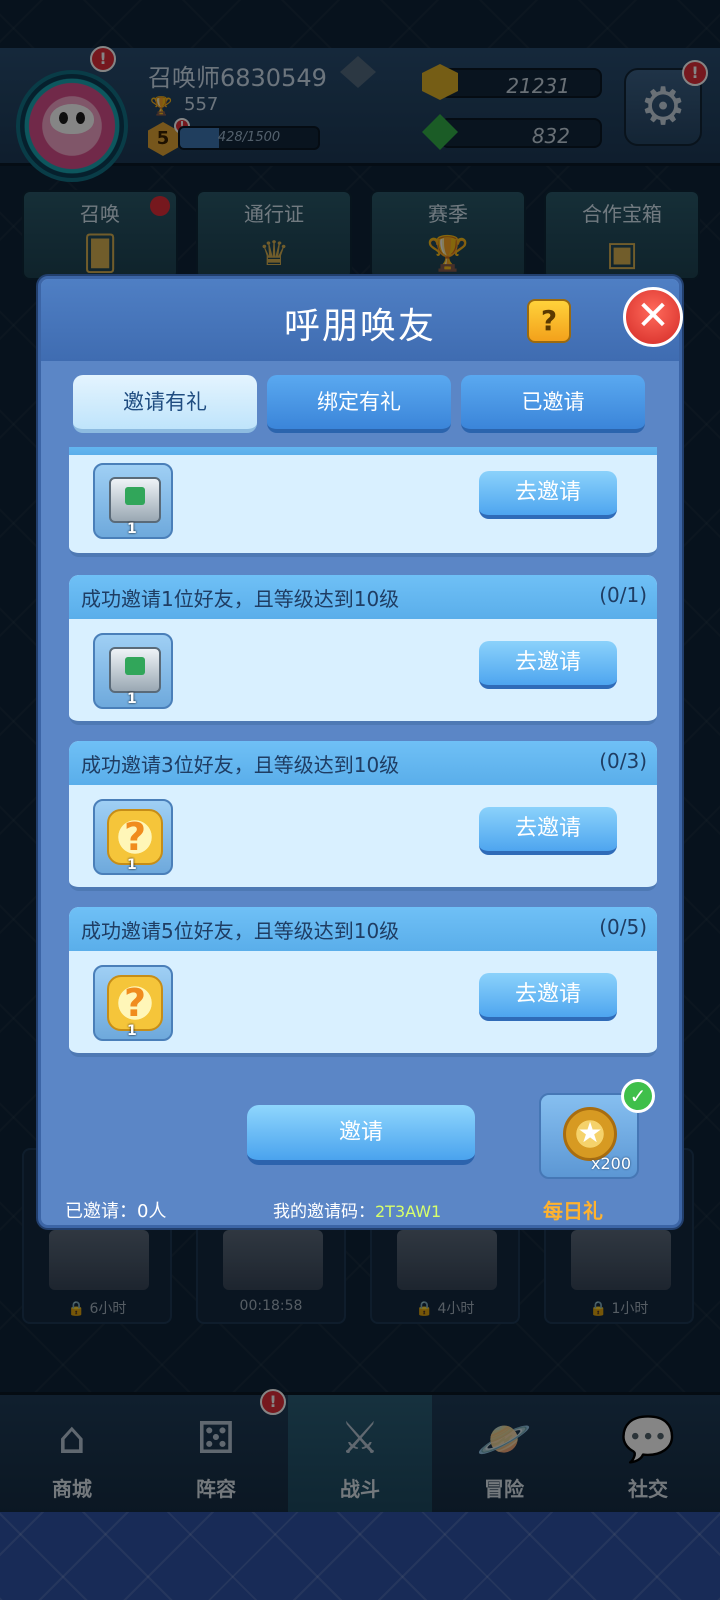 This screenshot has height=1600, width=720. Describe the element at coordinates (590, 1134) in the screenshot. I see `coin-icon: ★` at that location.